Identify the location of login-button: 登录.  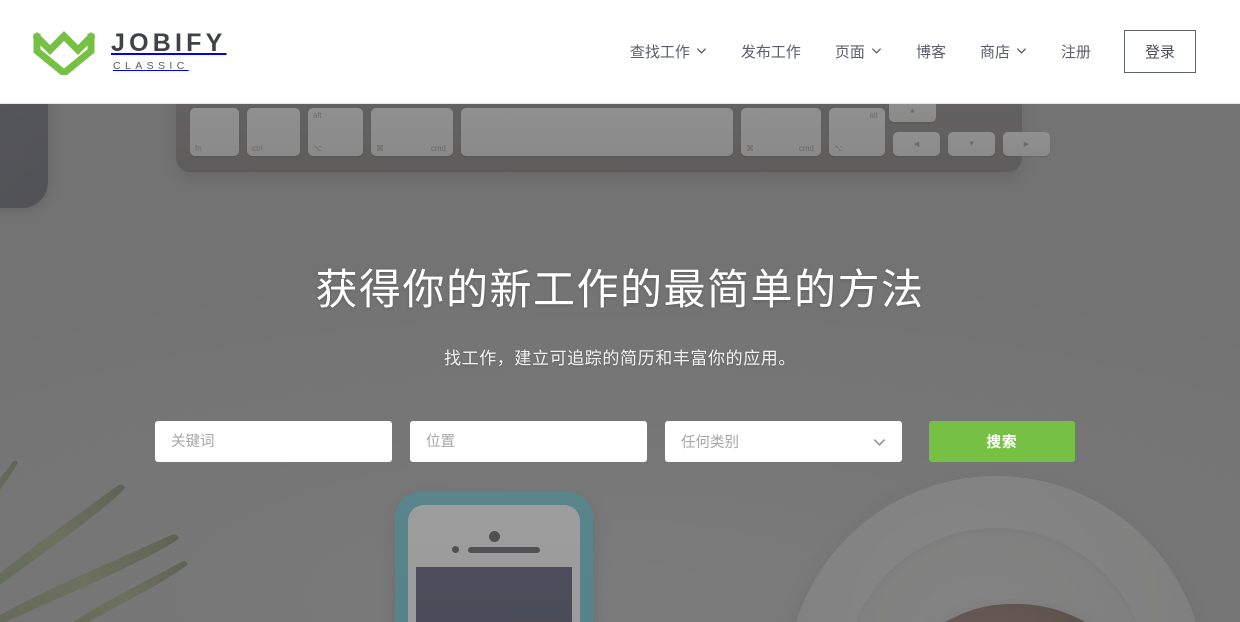
(1159, 51).